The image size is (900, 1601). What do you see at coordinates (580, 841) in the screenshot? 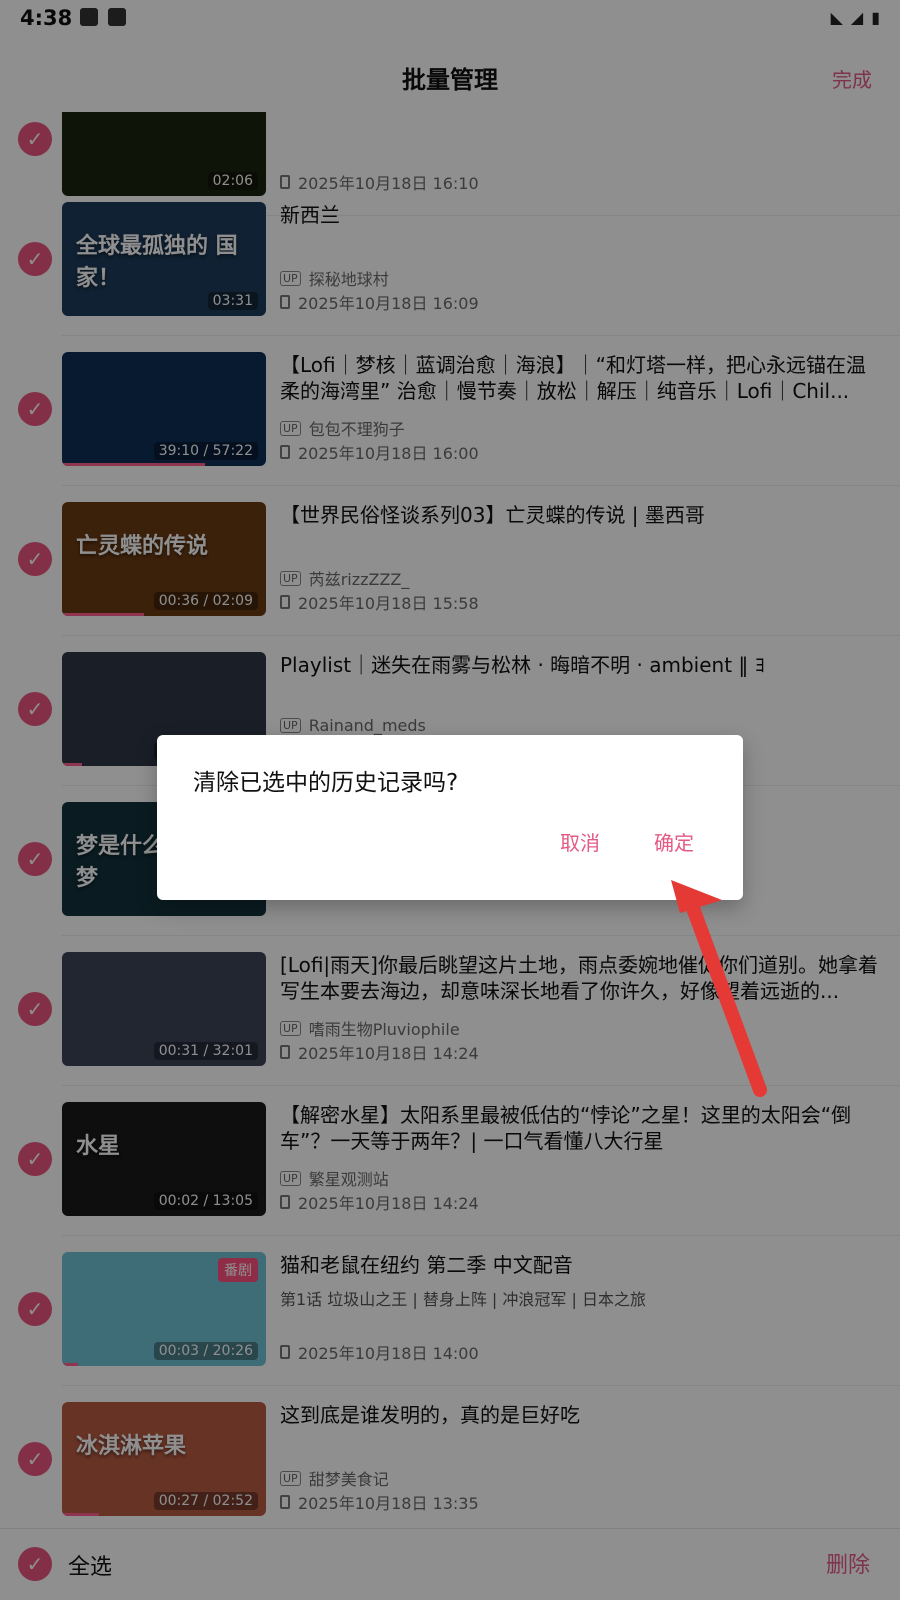
I see `cancel-button: 取消` at bounding box center [580, 841].